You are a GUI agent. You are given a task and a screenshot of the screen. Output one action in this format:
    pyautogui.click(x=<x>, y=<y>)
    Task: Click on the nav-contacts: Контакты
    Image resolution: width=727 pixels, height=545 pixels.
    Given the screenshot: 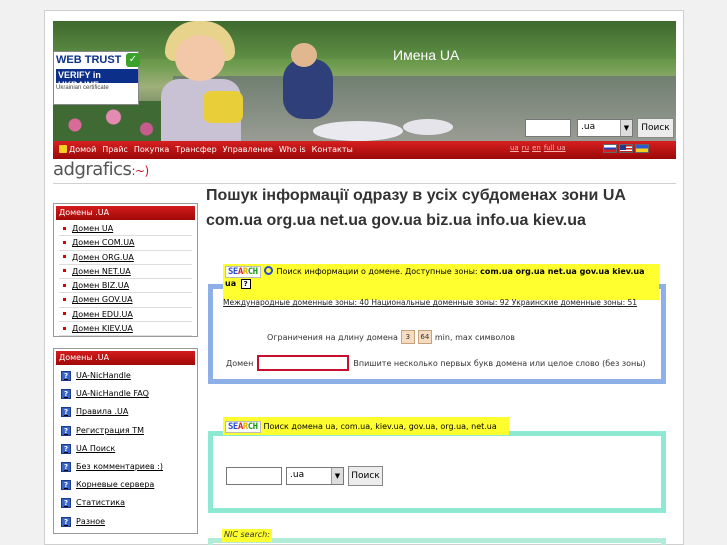 What is the action you would take?
    pyautogui.click(x=332, y=149)
    